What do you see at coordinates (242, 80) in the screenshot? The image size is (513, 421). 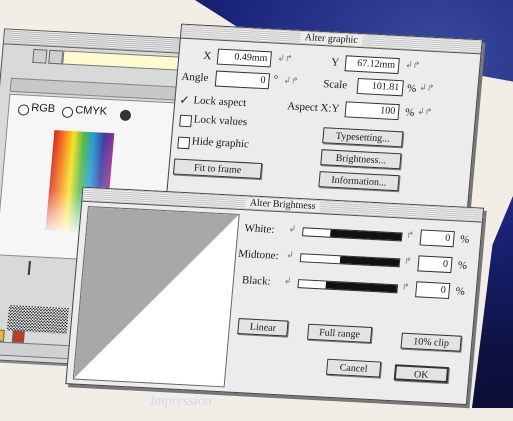 I see `angle-field: 0` at bounding box center [242, 80].